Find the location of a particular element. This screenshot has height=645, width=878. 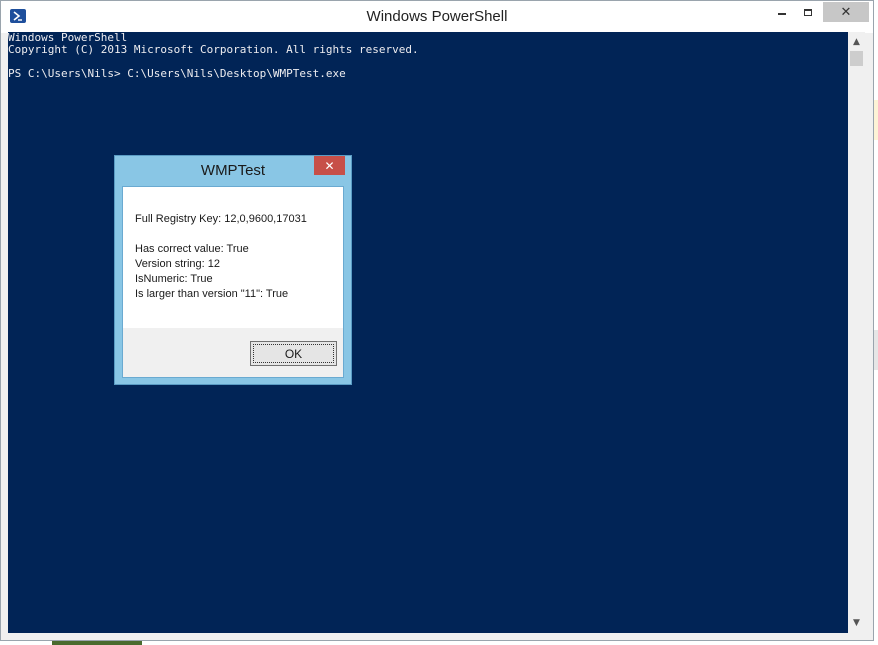

vertical-scrollbar: ▲ ▼ is located at coordinates (856, 332).